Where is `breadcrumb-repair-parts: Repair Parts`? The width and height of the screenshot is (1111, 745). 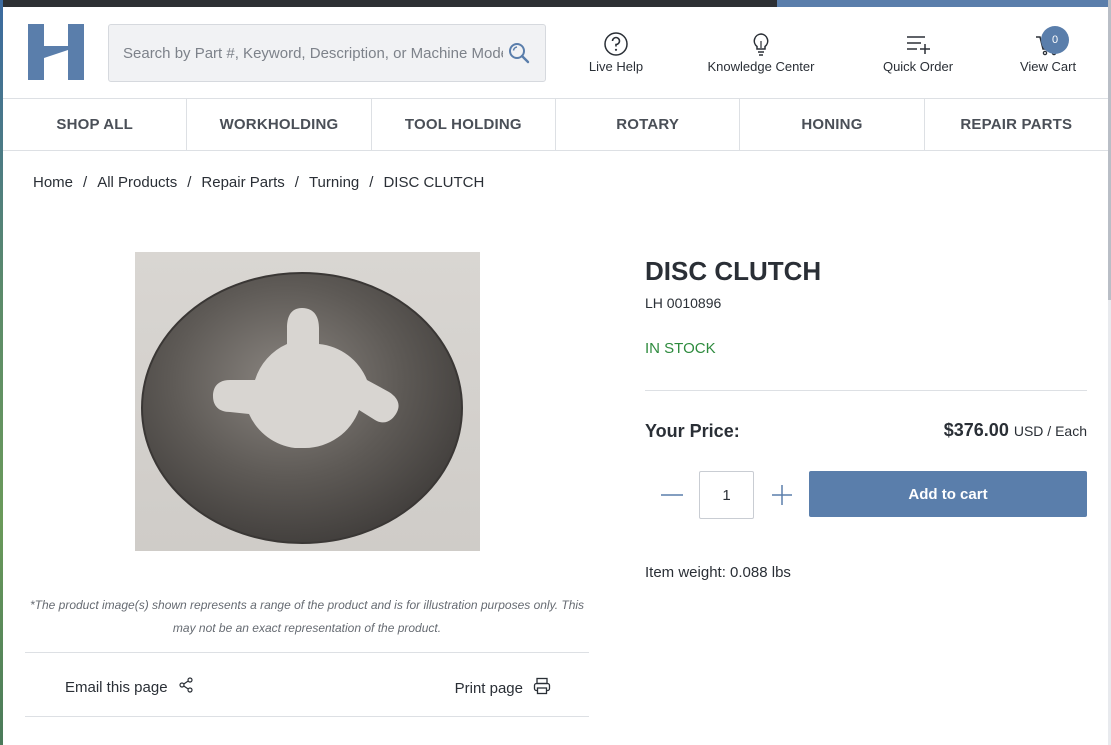 breadcrumb-repair-parts: Repair Parts is located at coordinates (242, 182).